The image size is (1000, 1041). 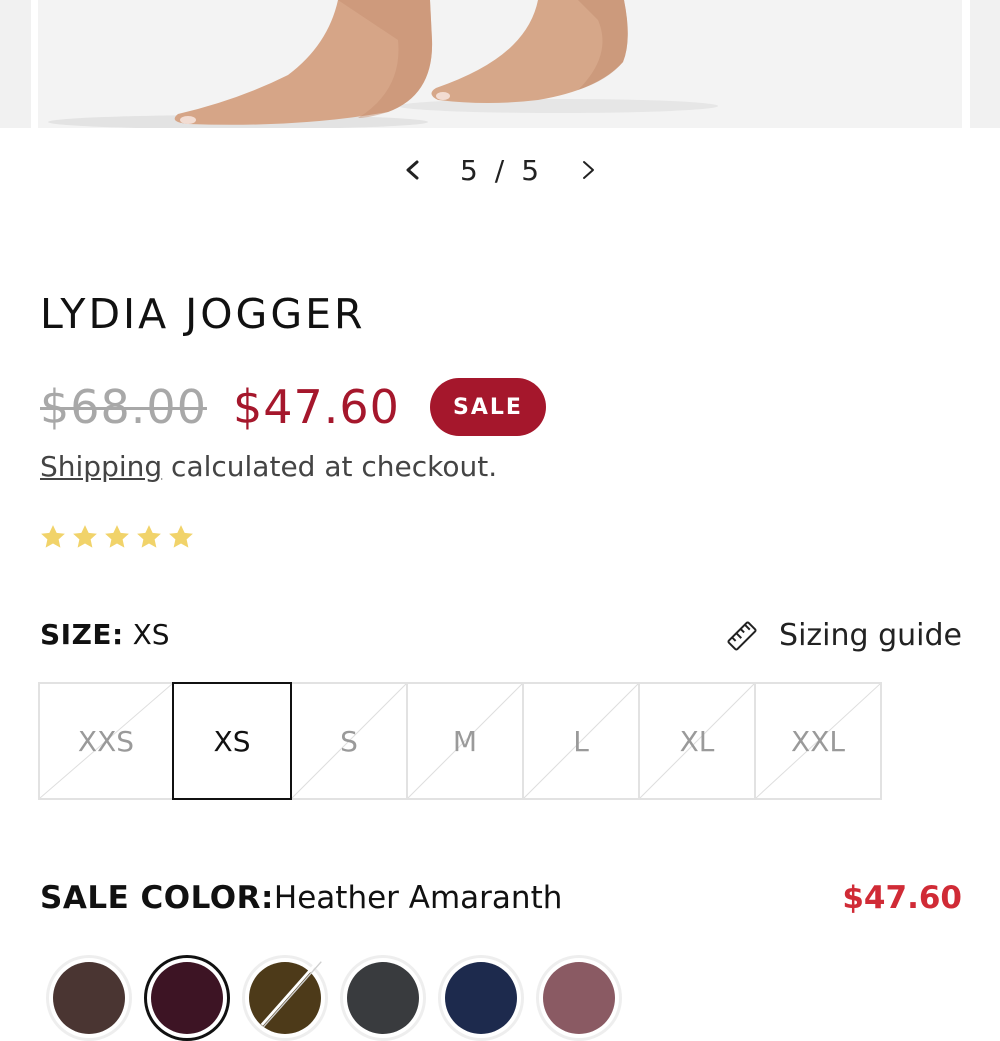 I want to click on size-option-label: XS, so click(x=232, y=741).